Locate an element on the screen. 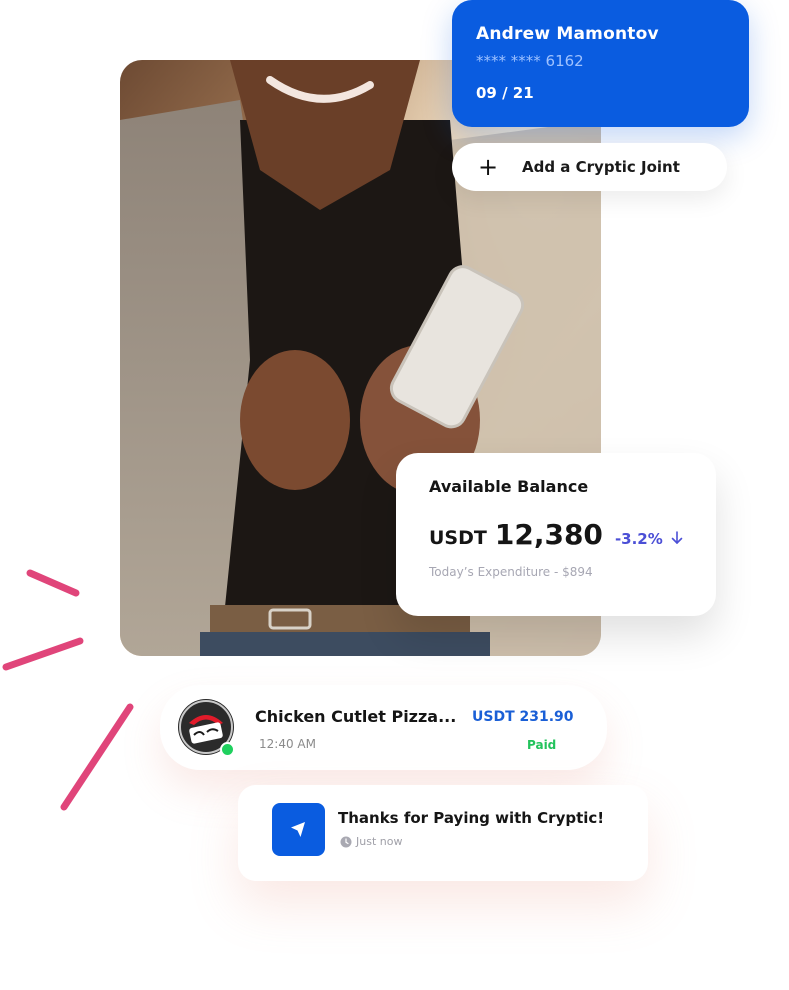 The width and height of the screenshot is (789, 990). online-status-dot is located at coordinates (227, 749).